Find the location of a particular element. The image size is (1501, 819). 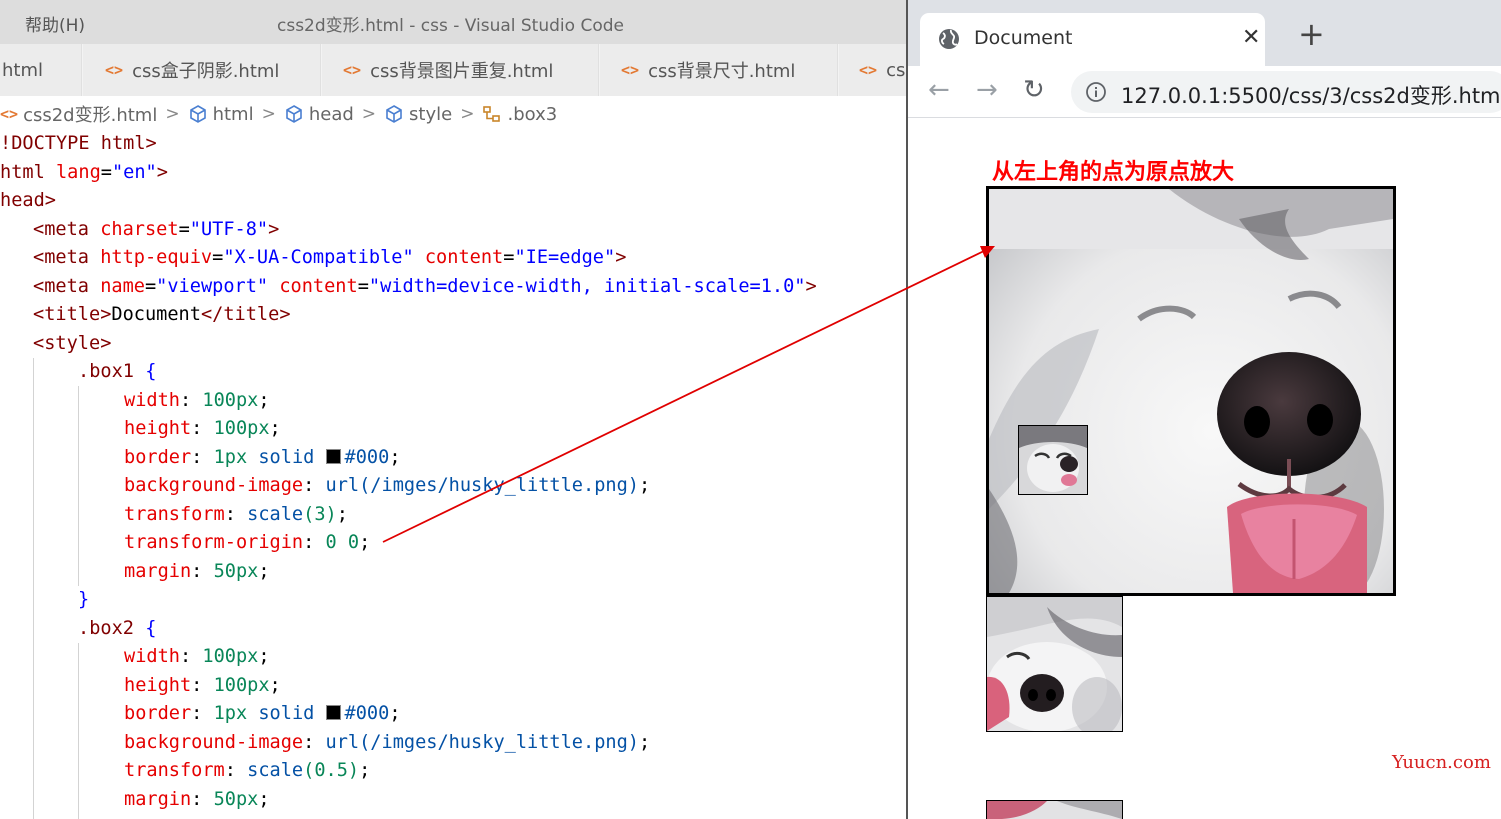

tab-label: html is located at coordinates (23, 70).